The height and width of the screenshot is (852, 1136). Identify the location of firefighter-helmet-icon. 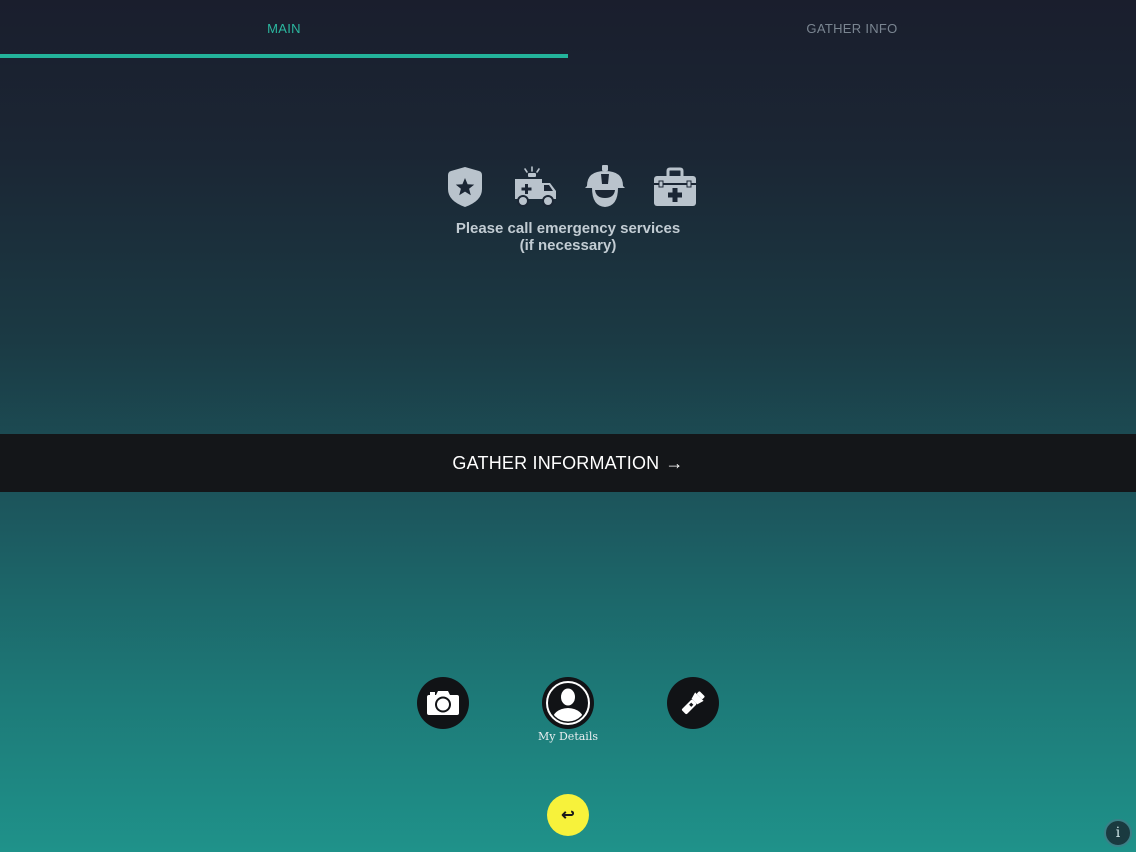
(605, 187).